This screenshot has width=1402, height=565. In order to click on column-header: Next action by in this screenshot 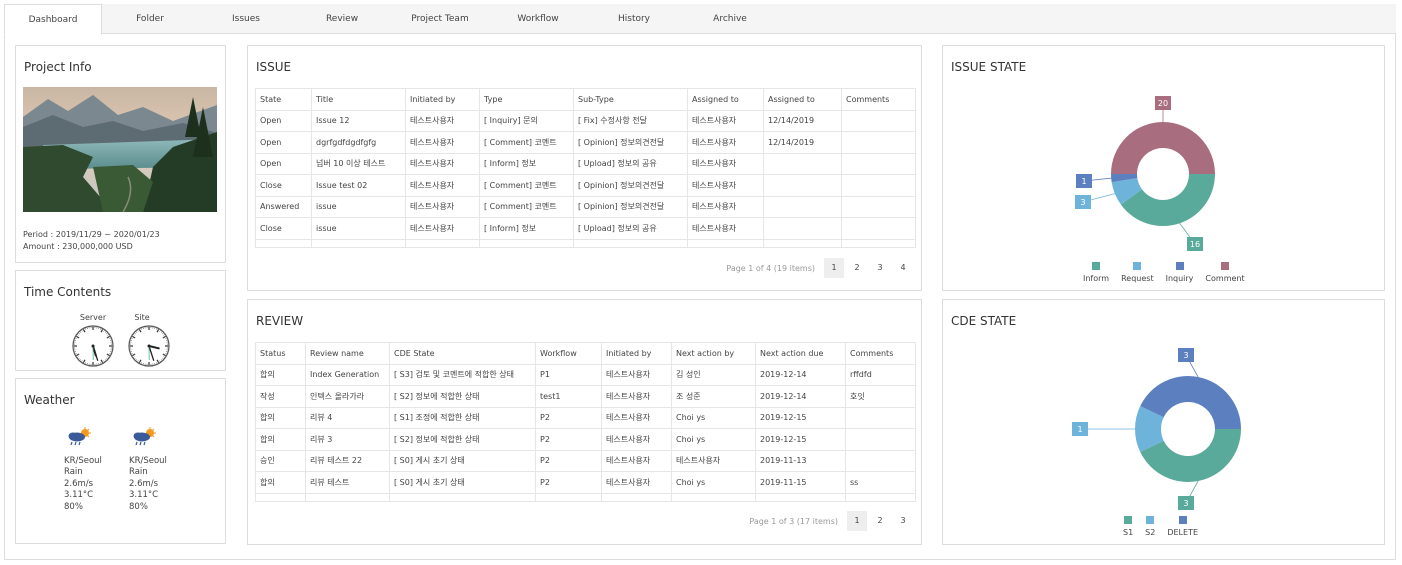, I will do `click(713, 353)`.